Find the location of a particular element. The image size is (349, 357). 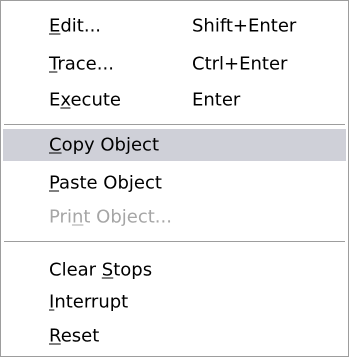

menu-item-clear-stops: Clear Stops is located at coordinates (174, 270).